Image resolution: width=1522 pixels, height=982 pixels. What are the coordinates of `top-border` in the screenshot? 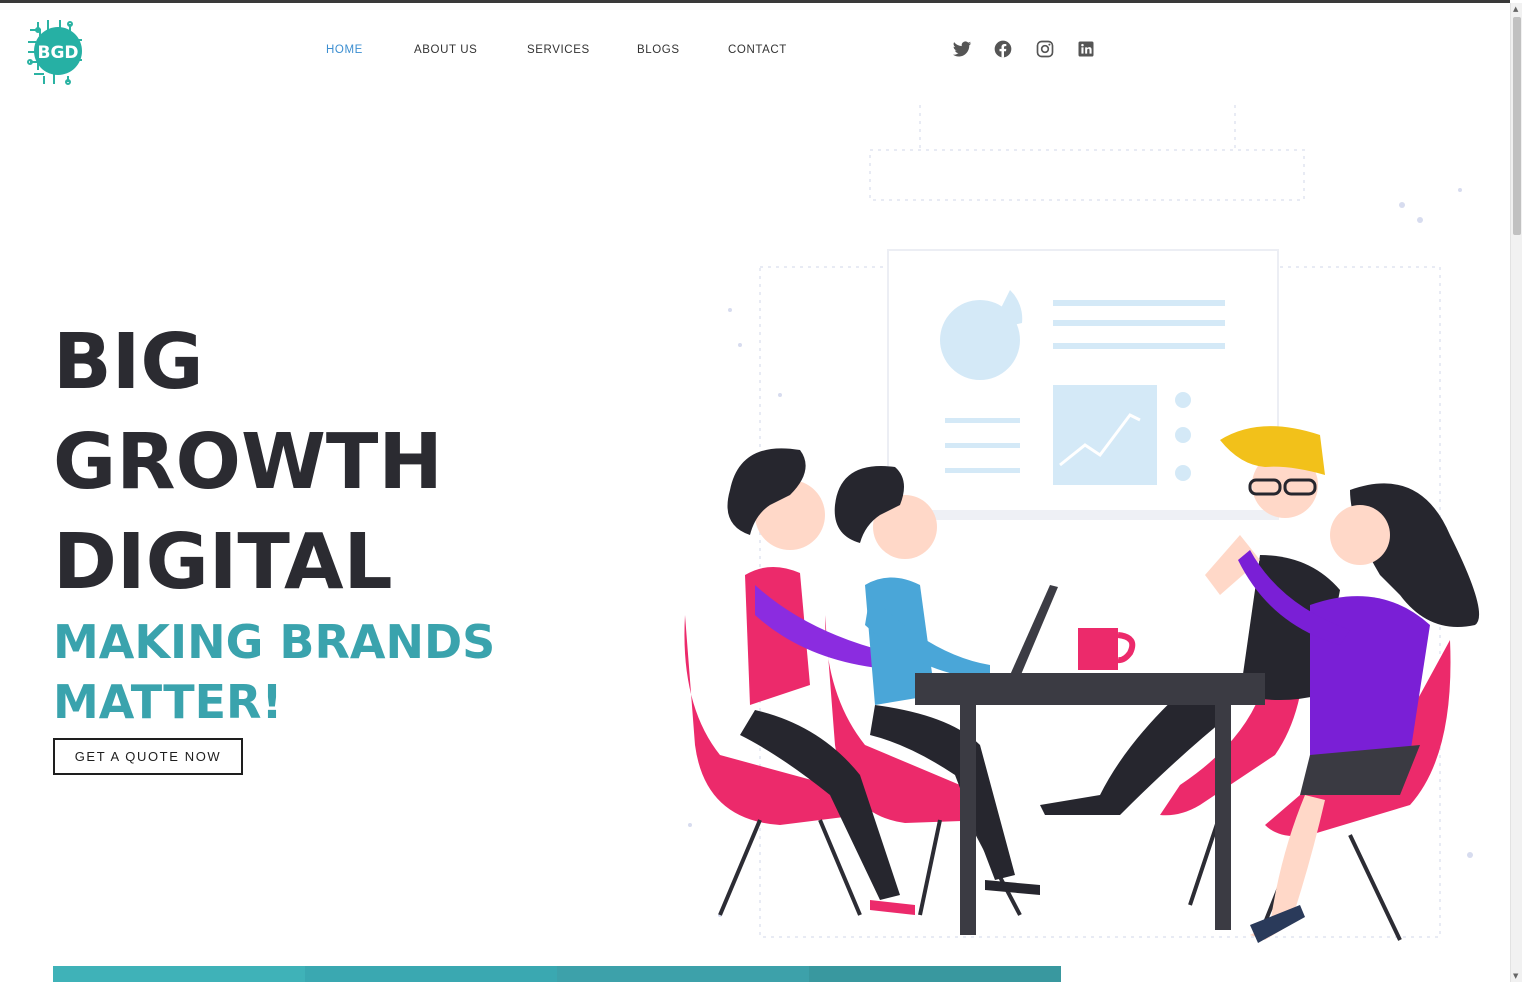 It's located at (755, 1).